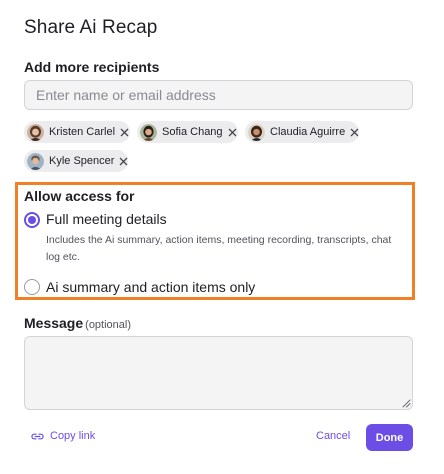 Image resolution: width=444 pixels, height=474 pixels. I want to click on recipient-chip: Kristen Carlel, so click(77, 132).